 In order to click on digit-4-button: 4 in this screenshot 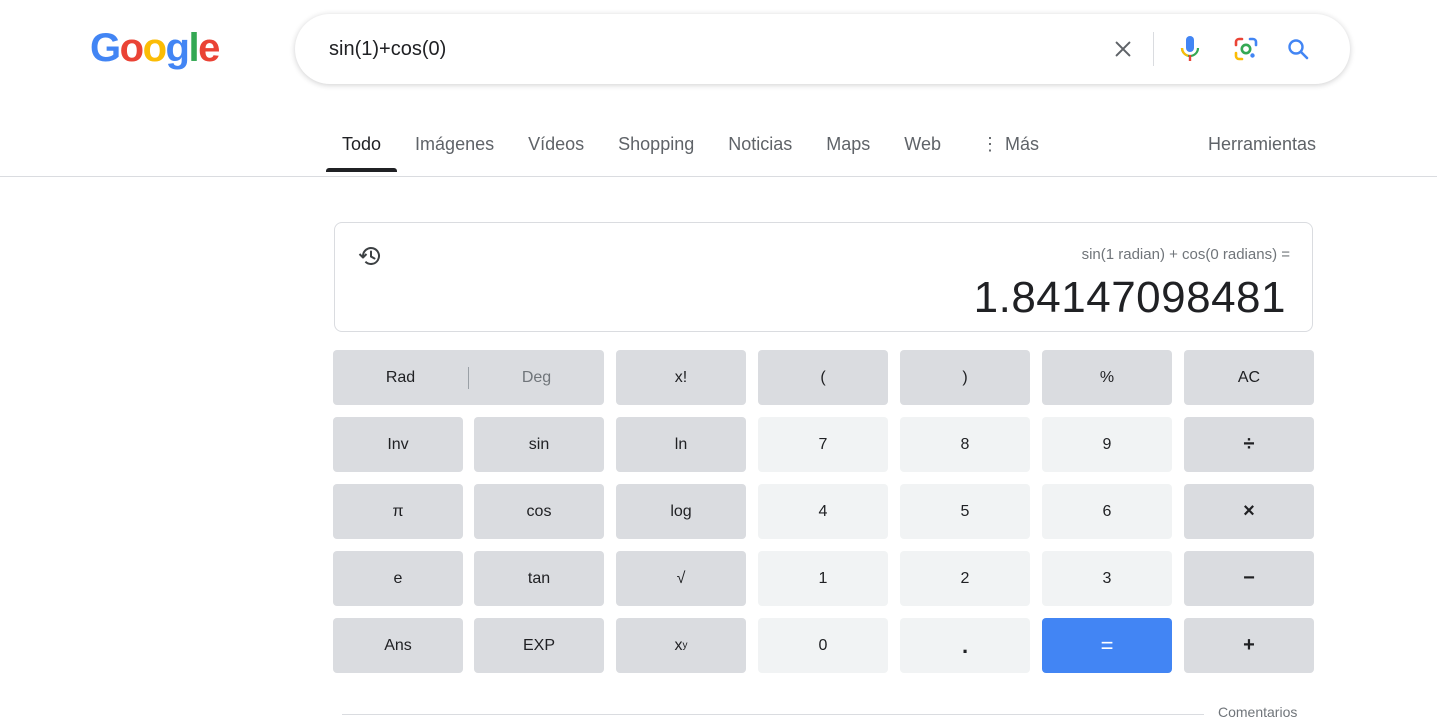, I will do `click(823, 511)`.